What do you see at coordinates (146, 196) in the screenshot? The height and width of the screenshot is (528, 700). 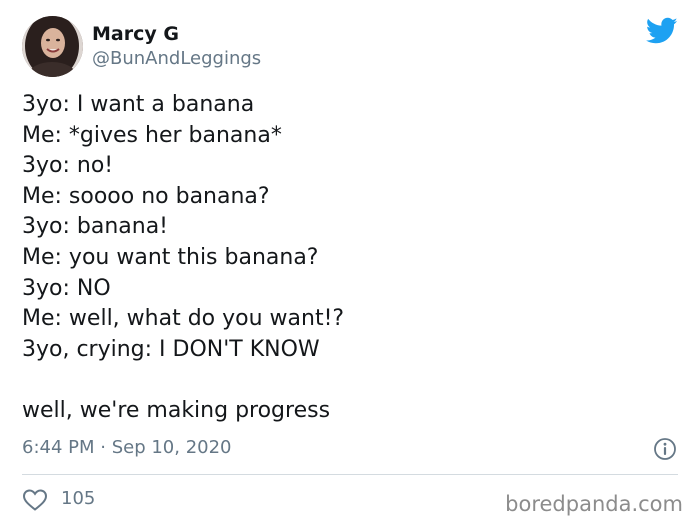 I see `tweet-line: Me: soooo no banana?` at bounding box center [146, 196].